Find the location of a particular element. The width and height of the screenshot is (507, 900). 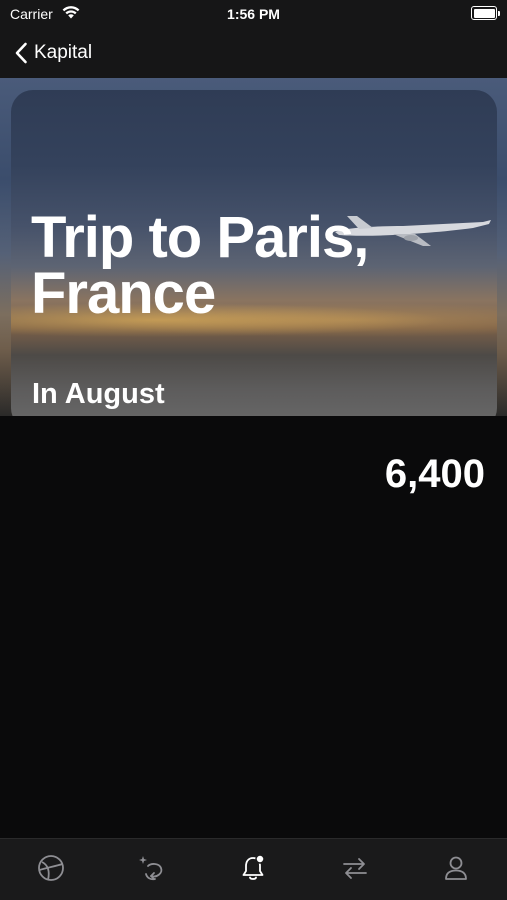

clock: 1:56 PM is located at coordinates (253, 14).